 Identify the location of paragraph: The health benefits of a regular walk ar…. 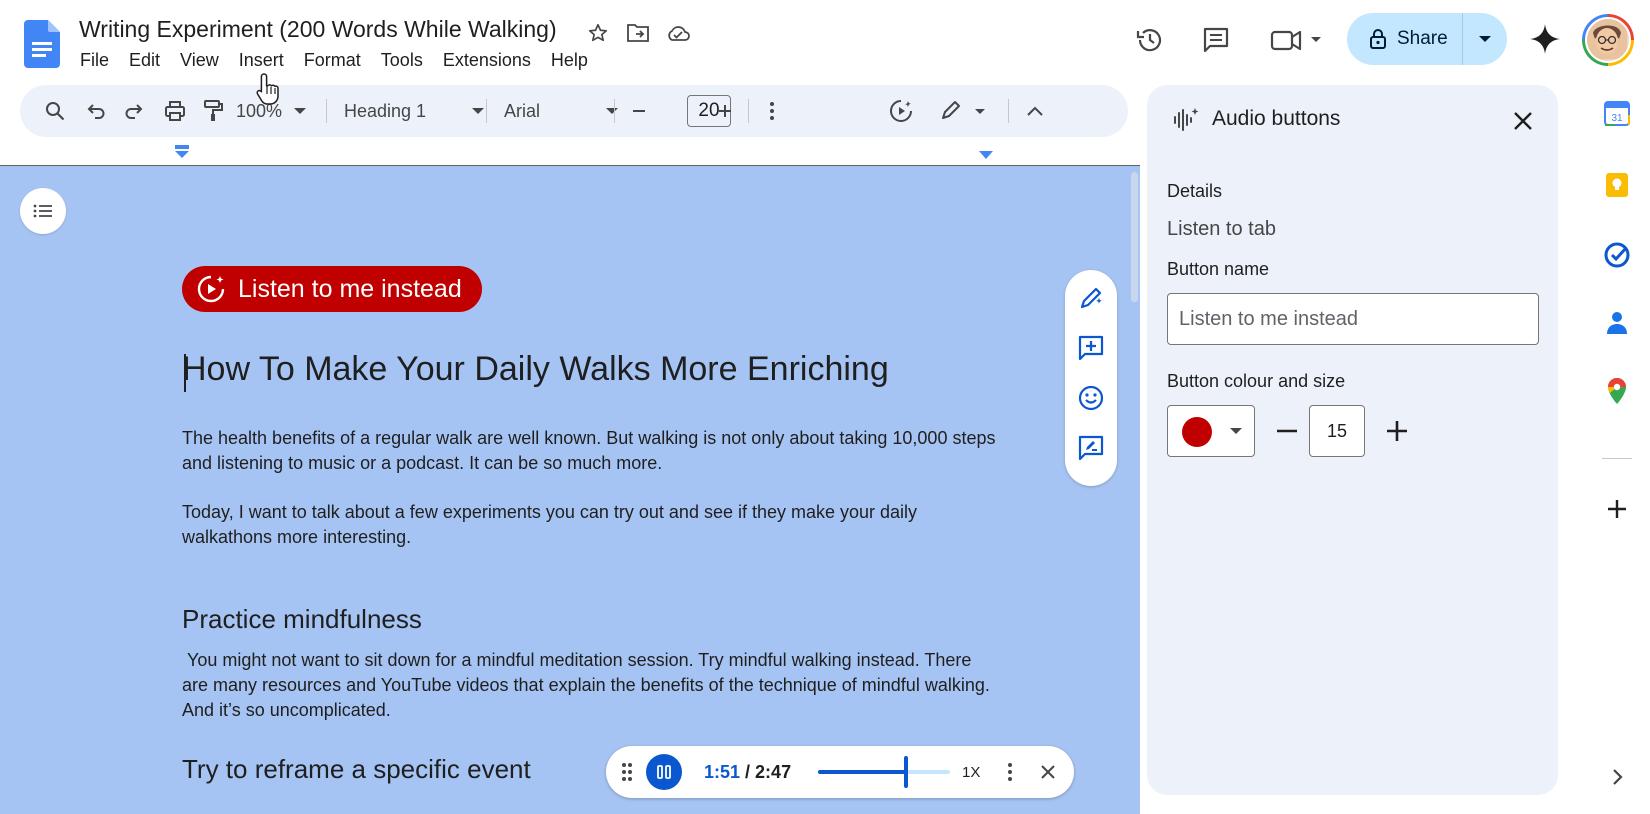
(592, 451).